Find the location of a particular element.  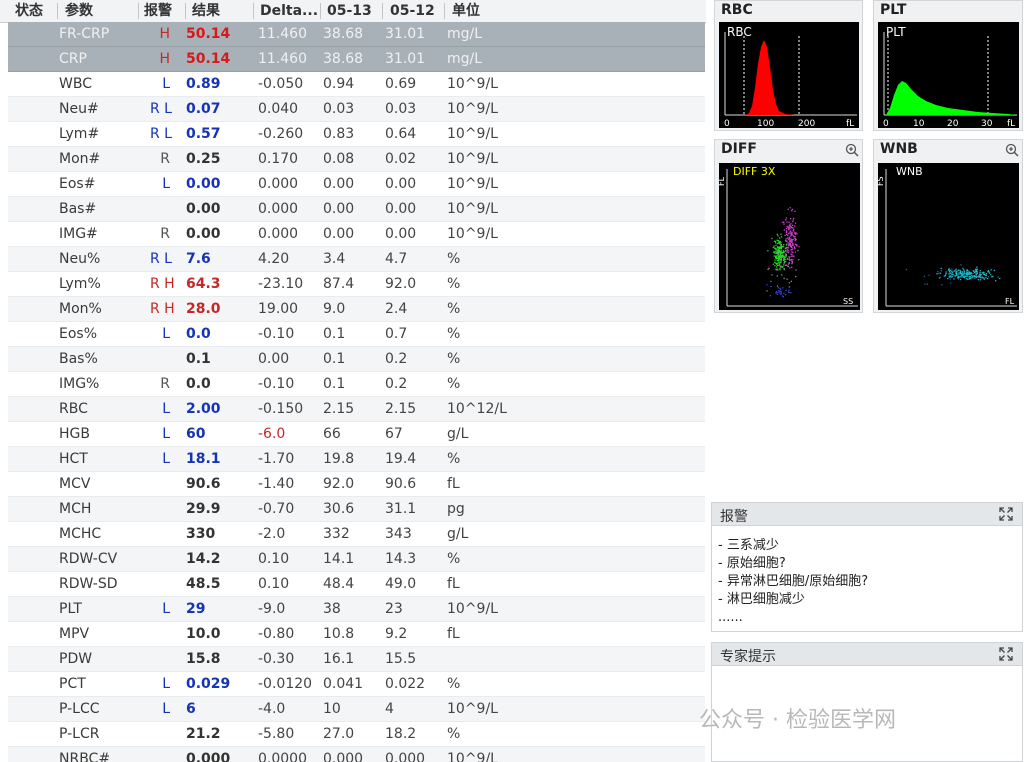

header-prev1: 05-13 is located at coordinates (349, 11).